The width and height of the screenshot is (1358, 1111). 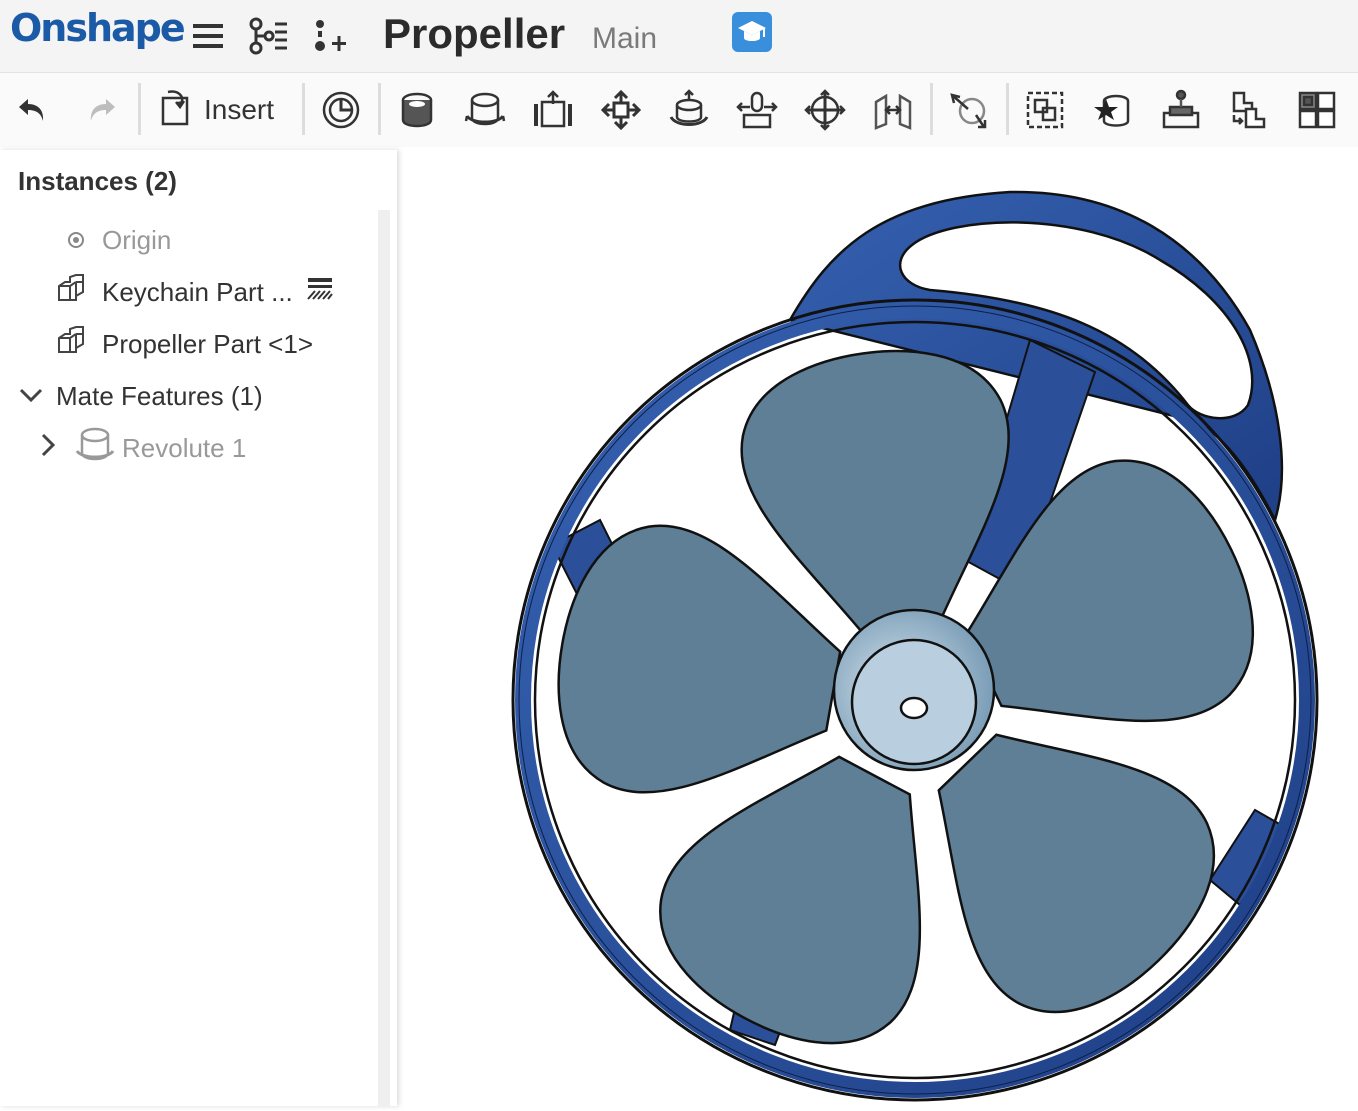 I want to click on tree-item-label: Origin, so click(x=137, y=239).